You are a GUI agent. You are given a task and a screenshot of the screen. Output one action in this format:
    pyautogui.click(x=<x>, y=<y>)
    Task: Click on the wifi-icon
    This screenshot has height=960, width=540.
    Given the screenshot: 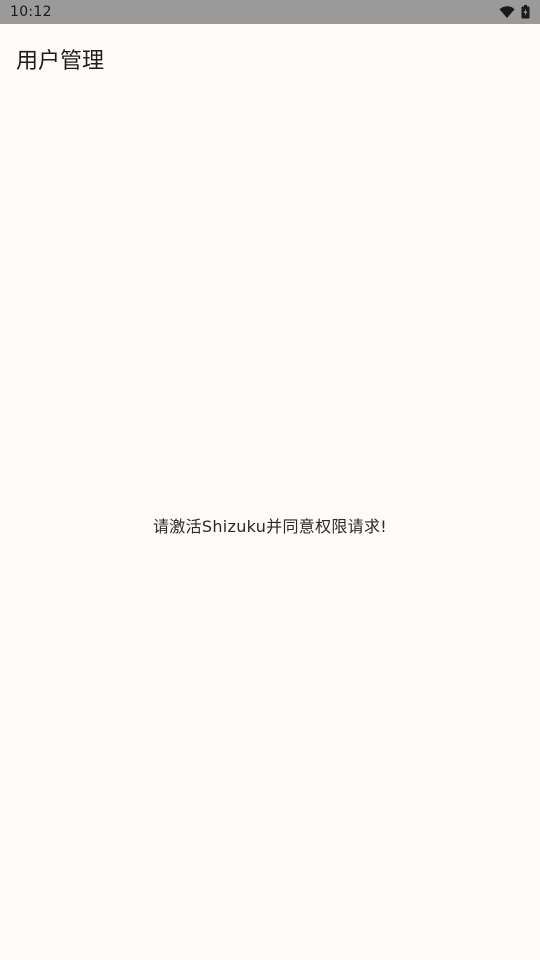 What is the action you would take?
    pyautogui.click(x=507, y=12)
    